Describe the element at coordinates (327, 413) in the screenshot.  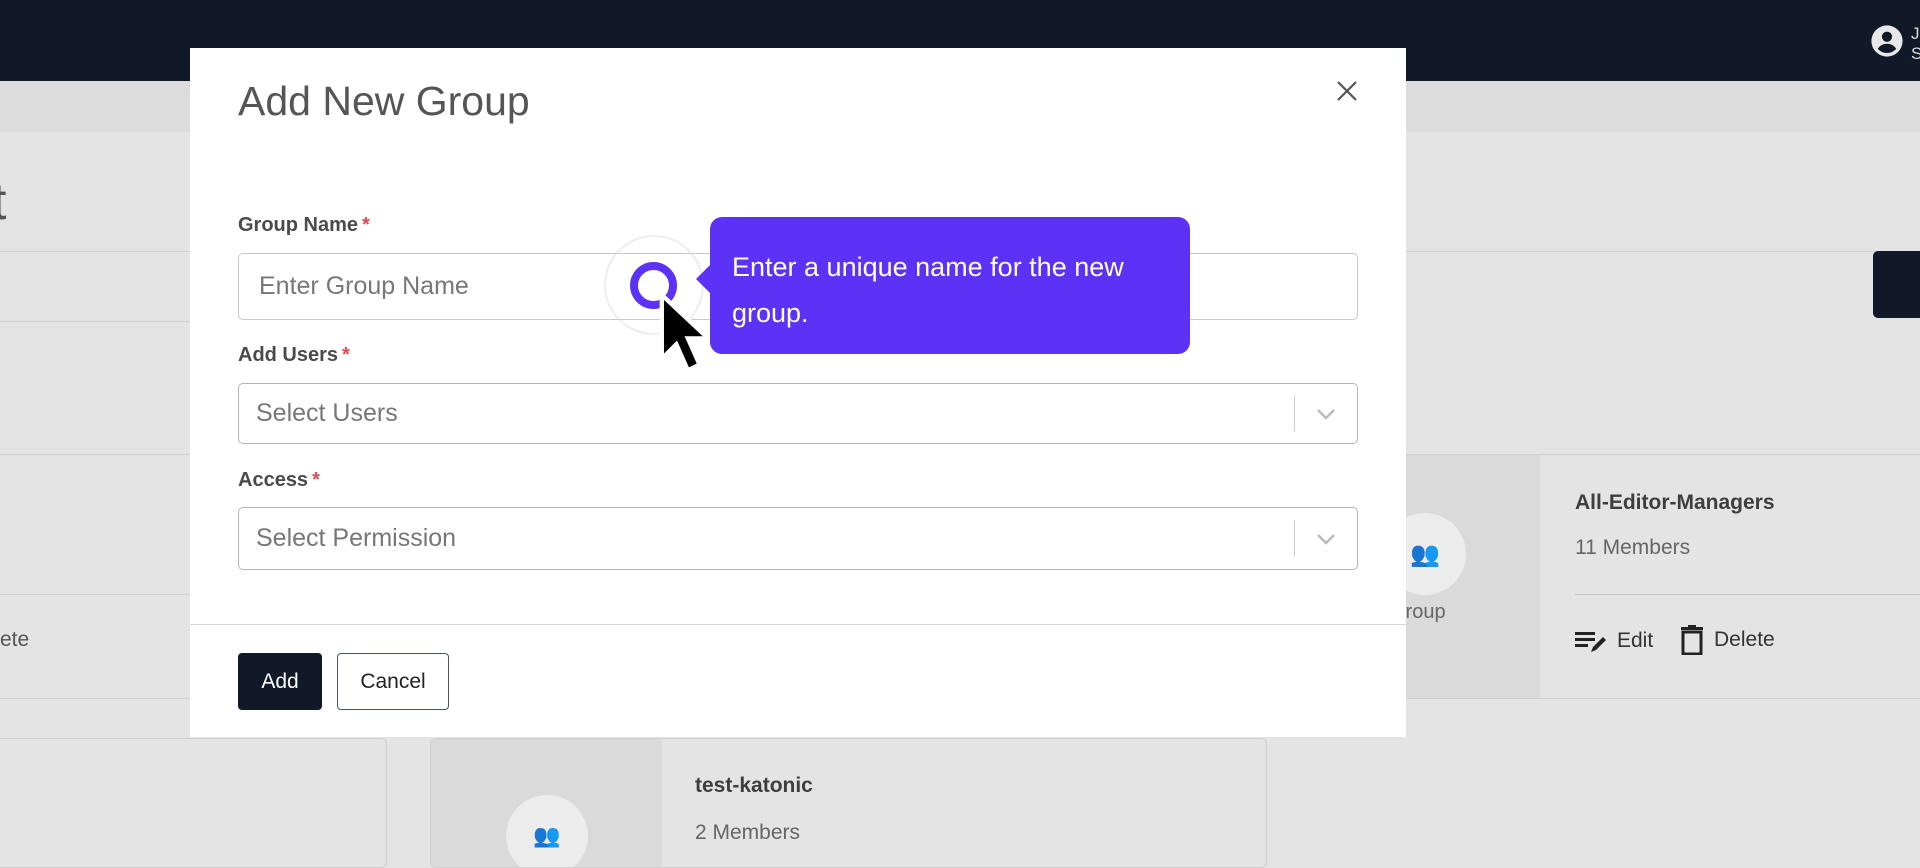
I see `add-users-placeholder: Select Users` at that location.